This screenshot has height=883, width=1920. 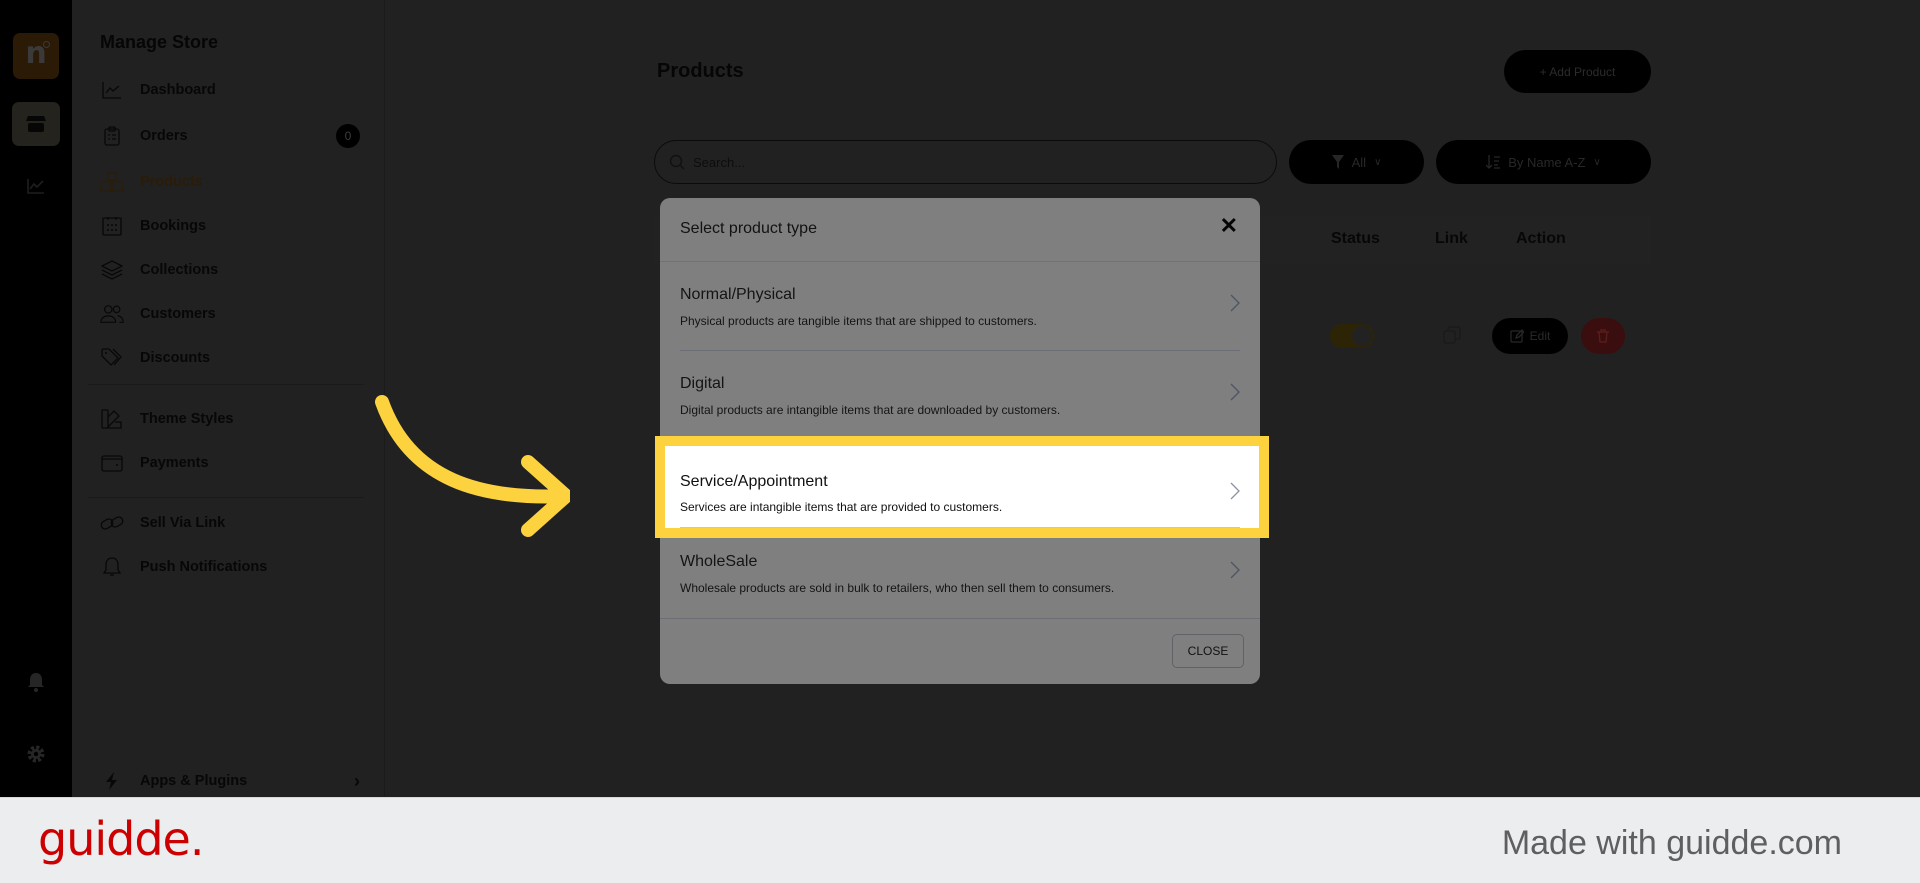 What do you see at coordinates (1493, 162) in the screenshot?
I see `sort-icon` at bounding box center [1493, 162].